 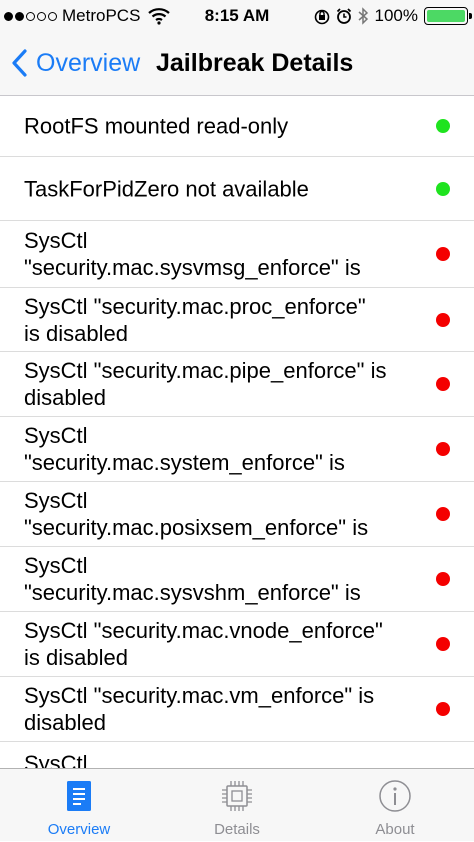 I want to click on tab-details: Details, so click(x=237, y=805).